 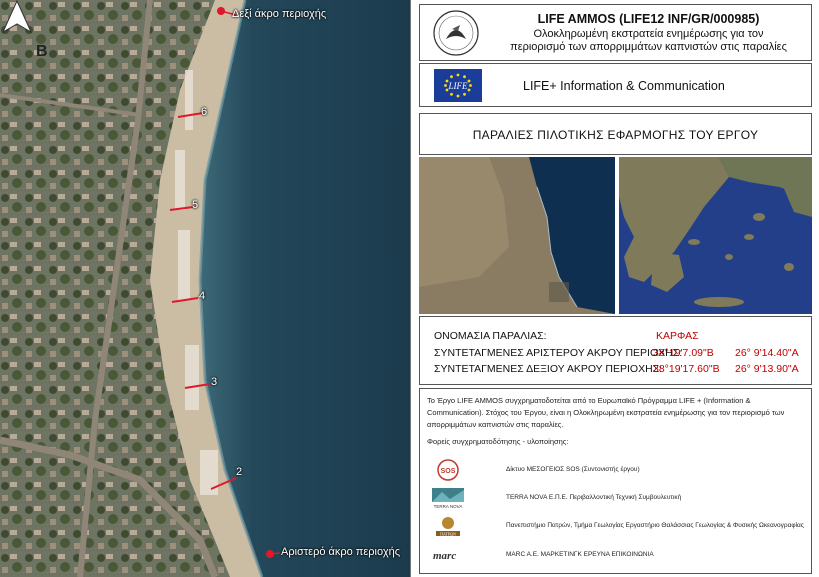 What do you see at coordinates (448, 533) in the screenshot?
I see `svg-text: ΠΑΤΡΩΝ` at bounding box center [448, 533].